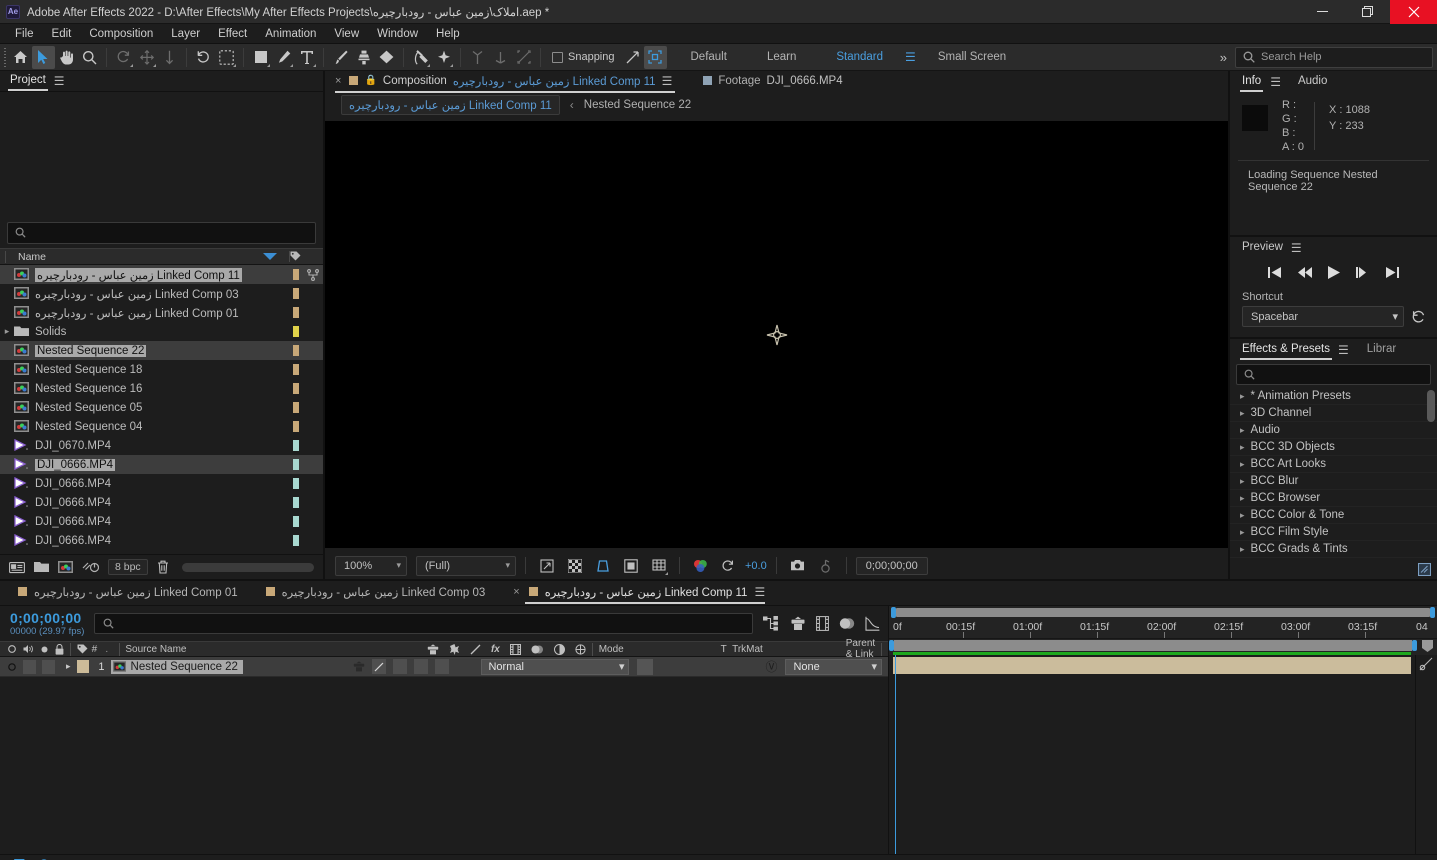 The image size is (1437, 860). Describe the element at coordinates (1333, 374) in the screenshot. I see `effects-search-input` at that location.